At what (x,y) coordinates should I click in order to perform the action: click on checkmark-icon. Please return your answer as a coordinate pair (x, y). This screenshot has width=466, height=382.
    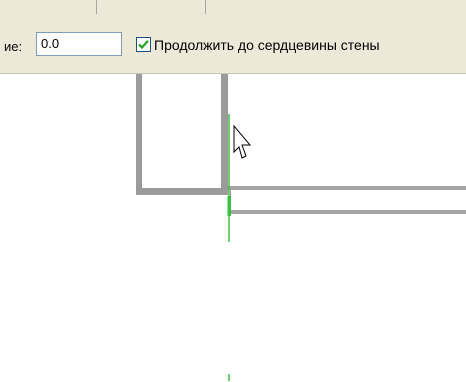
    Looking at the image, I should click on (143, 45).